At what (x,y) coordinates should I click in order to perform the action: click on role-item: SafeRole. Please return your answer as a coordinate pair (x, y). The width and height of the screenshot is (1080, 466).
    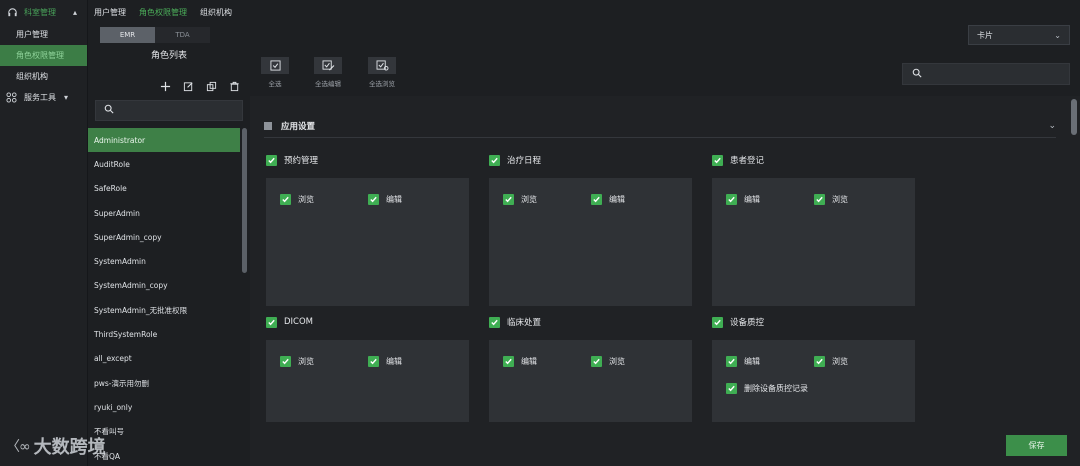
    Looking at the image, I should click on (164, 189).